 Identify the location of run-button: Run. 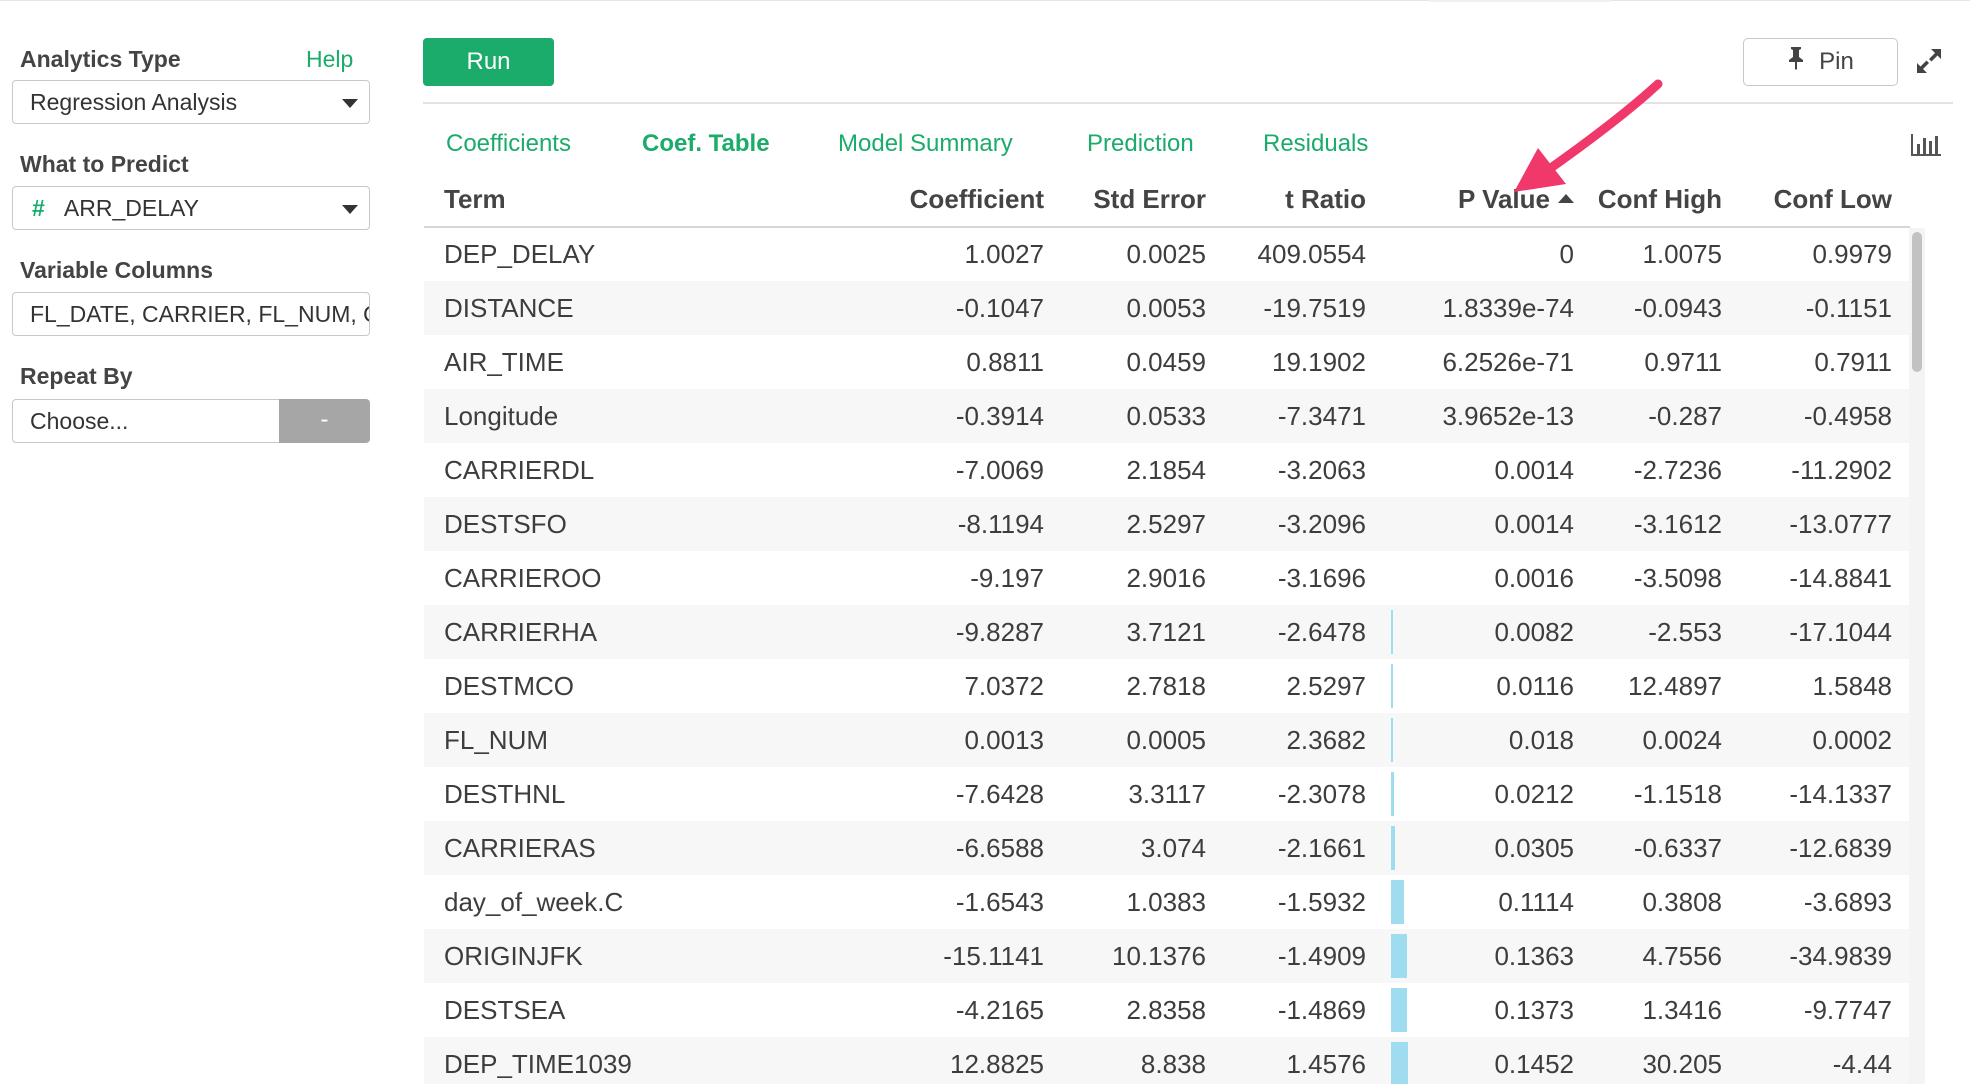
(488, 62).